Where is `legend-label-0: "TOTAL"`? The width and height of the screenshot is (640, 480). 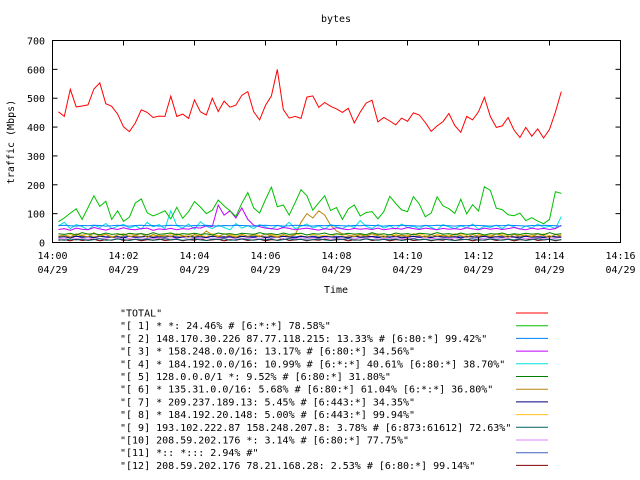
legend-label-0: "TOTAL" is located at coordinates (141, 314).